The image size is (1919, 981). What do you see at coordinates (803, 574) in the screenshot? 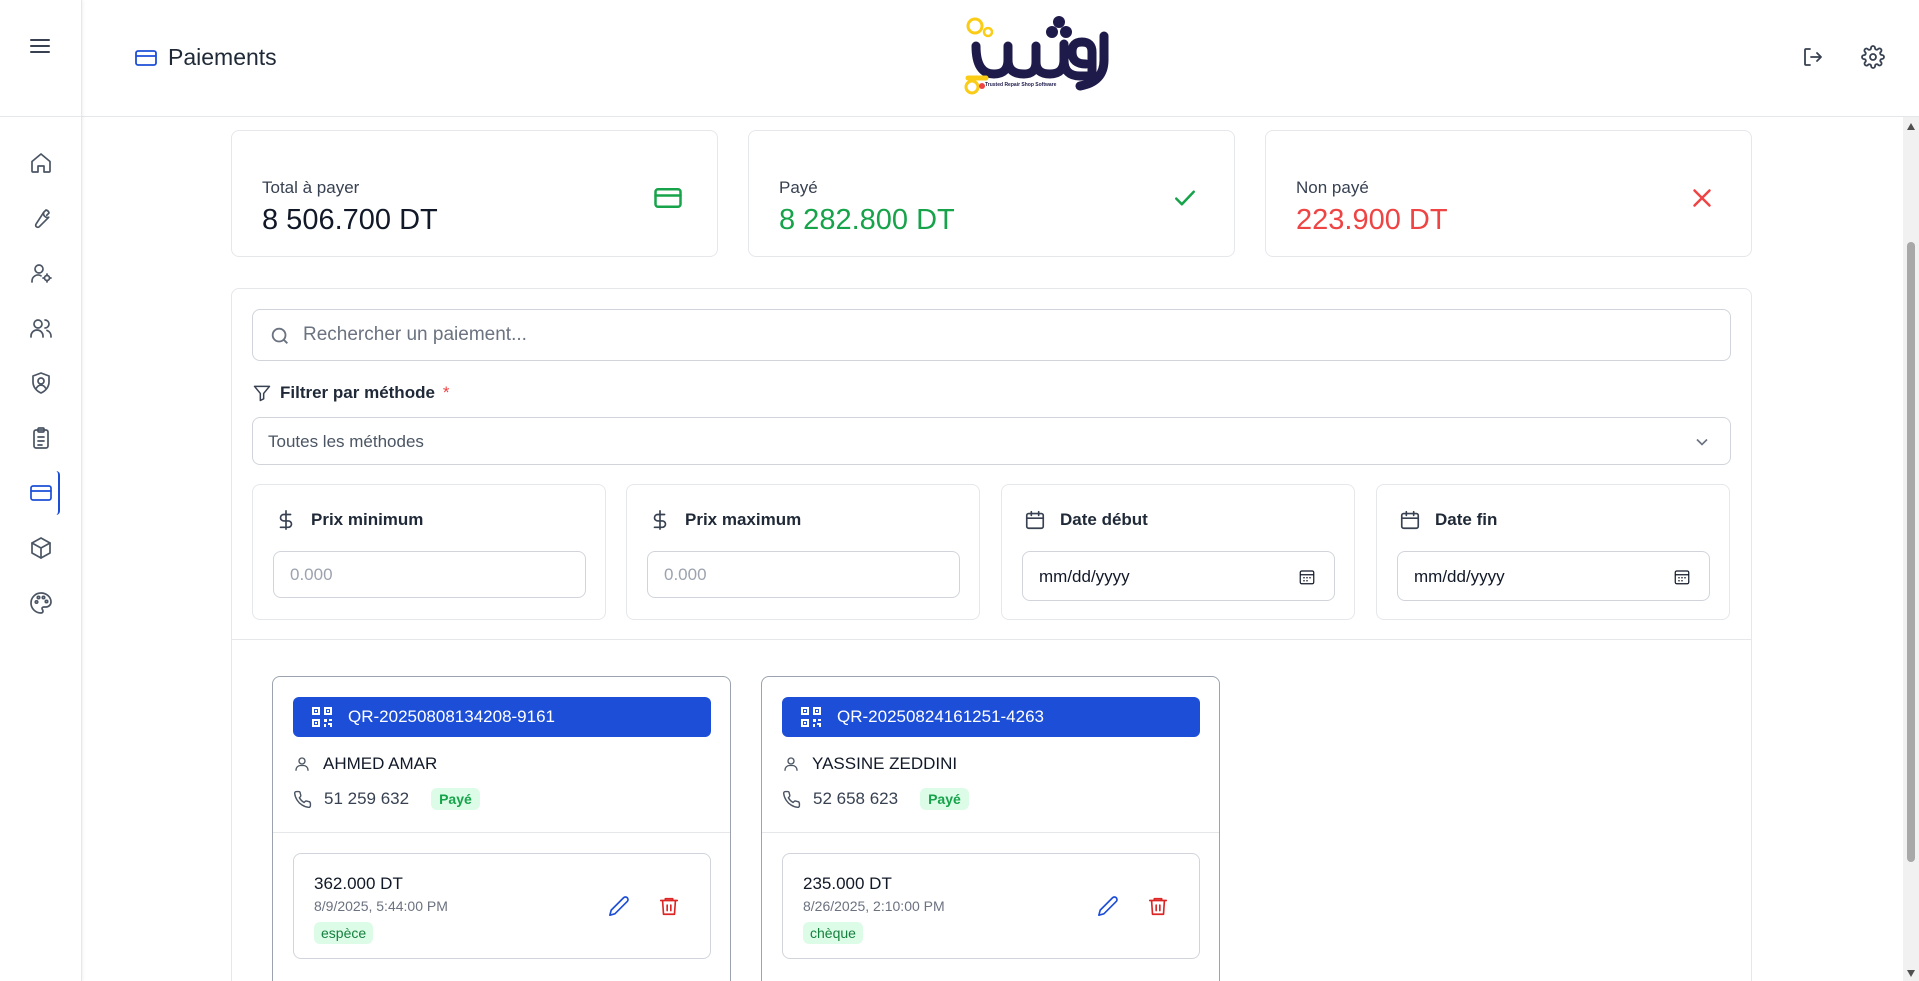
I see `max-price-input` at bounding box center [803, 574].